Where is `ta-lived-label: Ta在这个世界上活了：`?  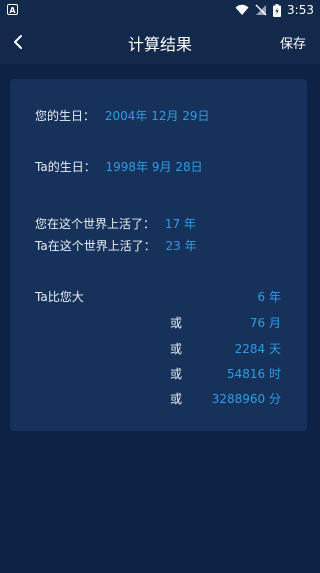
ta-lived-label: Ta在这个世界上活了： is located at coordinates (95, 246).